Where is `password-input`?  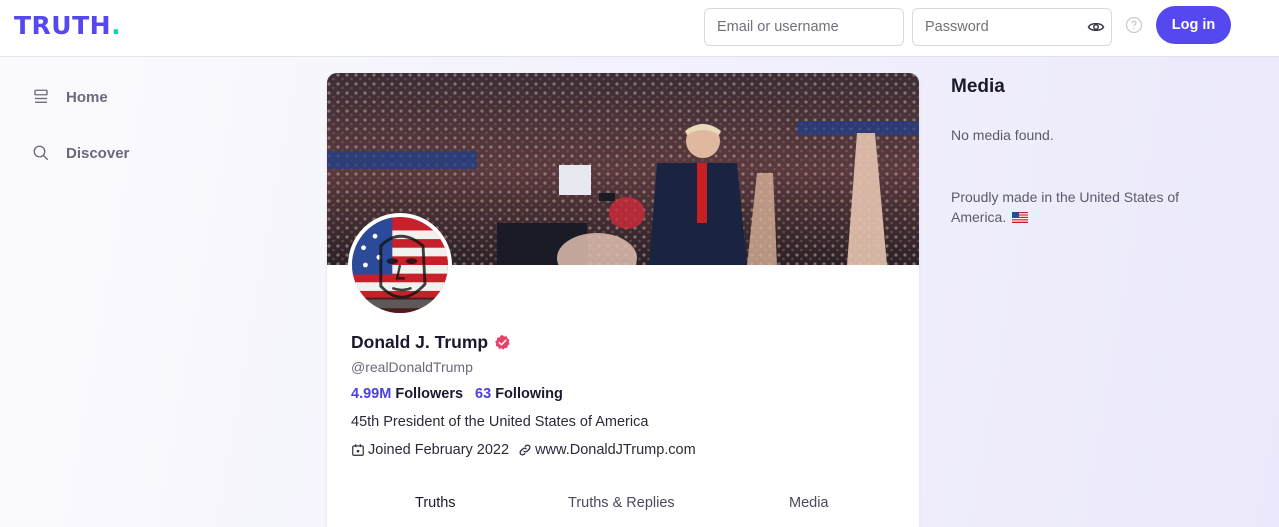
password-input is located at coordinates (1012, 27).